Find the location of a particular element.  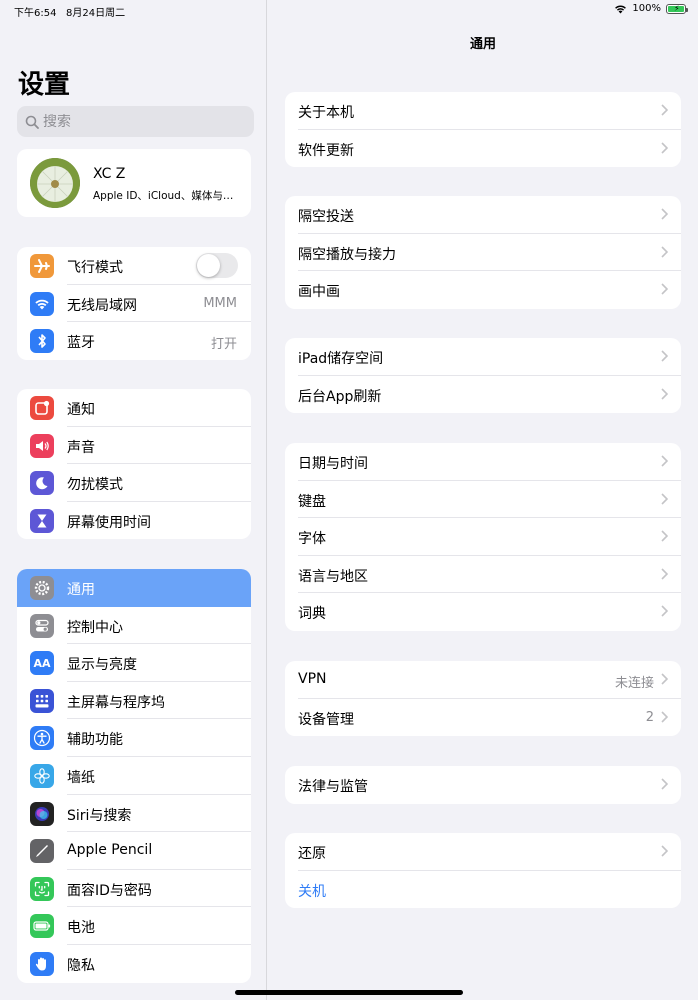

settings-group-storage: iPad储存空间 后台App刷新 is located at coordinates (483, 376).